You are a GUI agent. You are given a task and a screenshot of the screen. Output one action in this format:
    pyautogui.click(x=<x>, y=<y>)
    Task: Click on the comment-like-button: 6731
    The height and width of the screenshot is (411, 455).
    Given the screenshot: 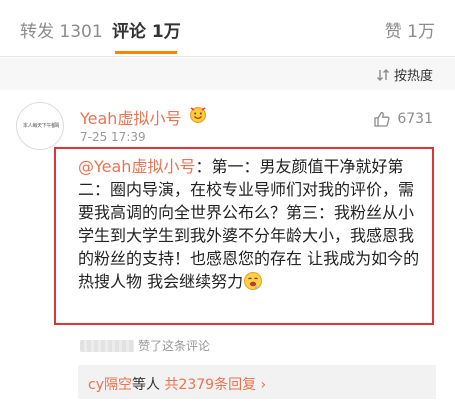 What is the action you would take?
    pyautogui.click(x=403, y=119)
    